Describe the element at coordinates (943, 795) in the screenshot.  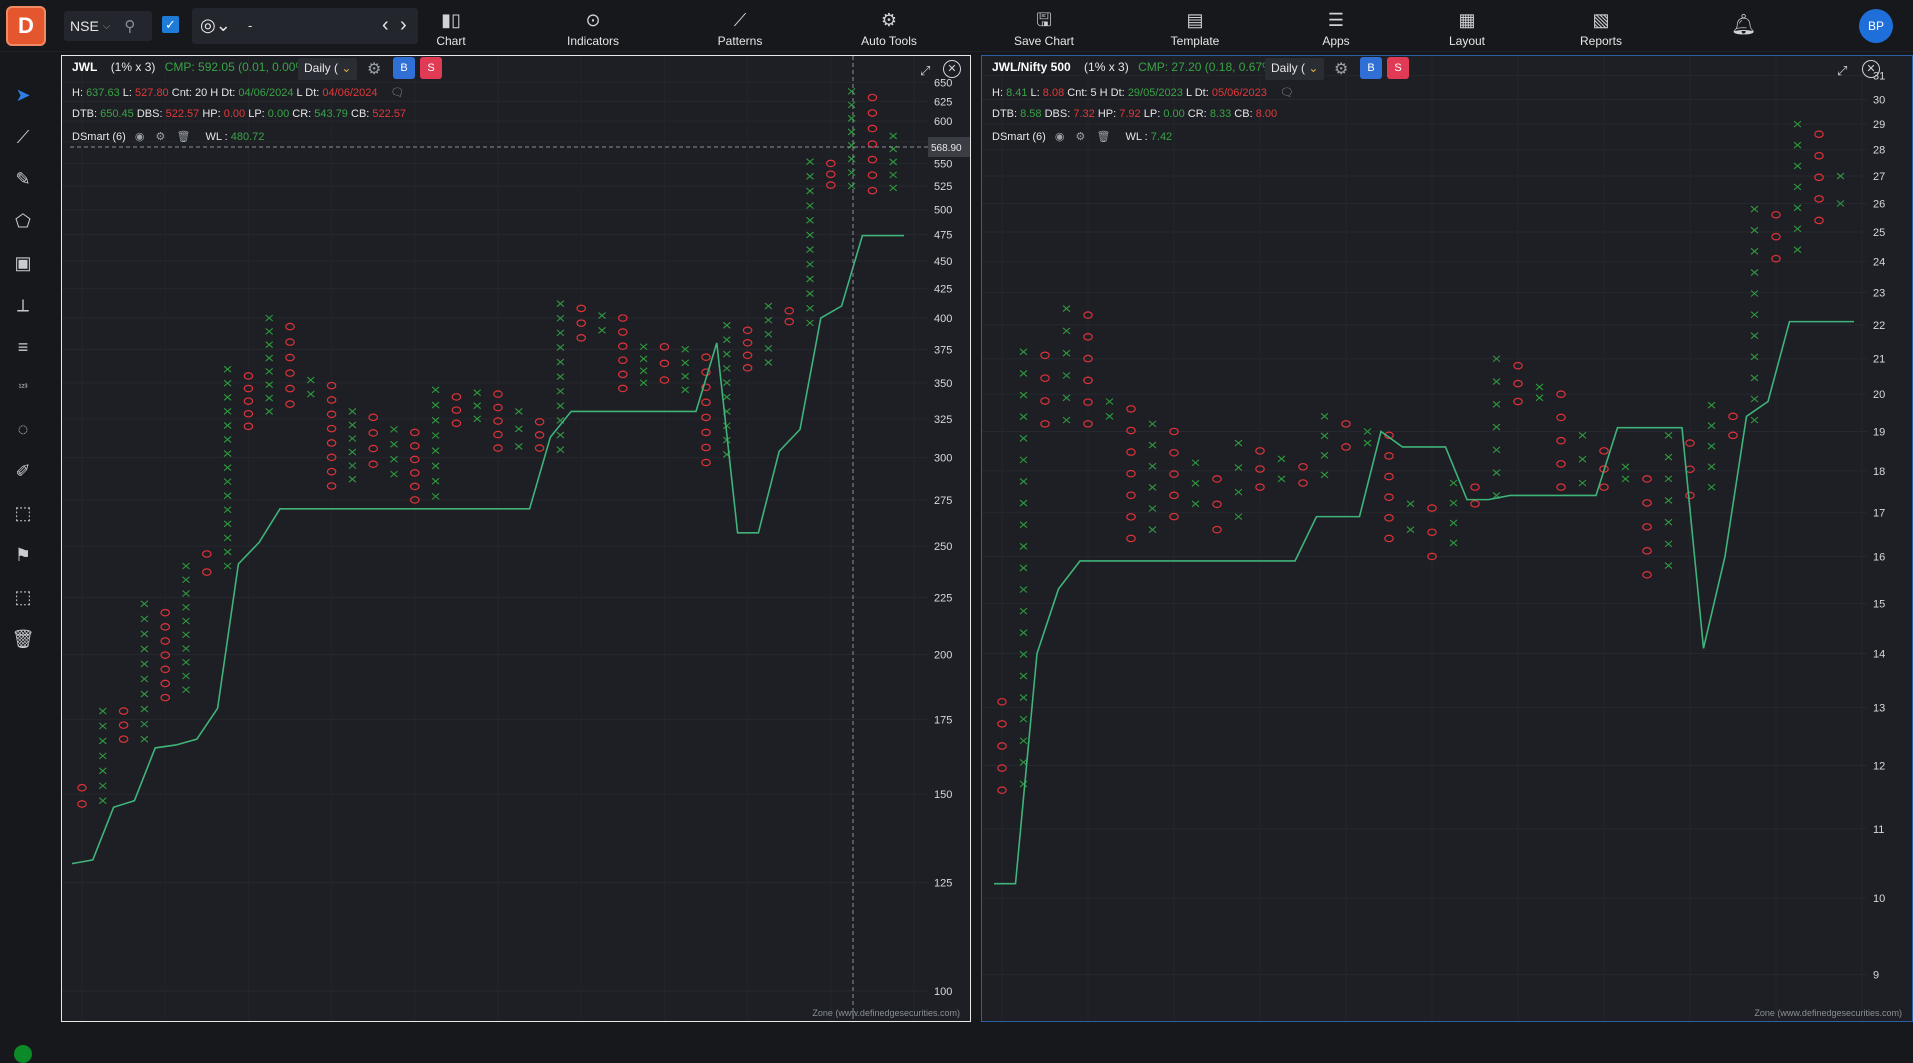
I see `y-tick-label: 150` at that location.